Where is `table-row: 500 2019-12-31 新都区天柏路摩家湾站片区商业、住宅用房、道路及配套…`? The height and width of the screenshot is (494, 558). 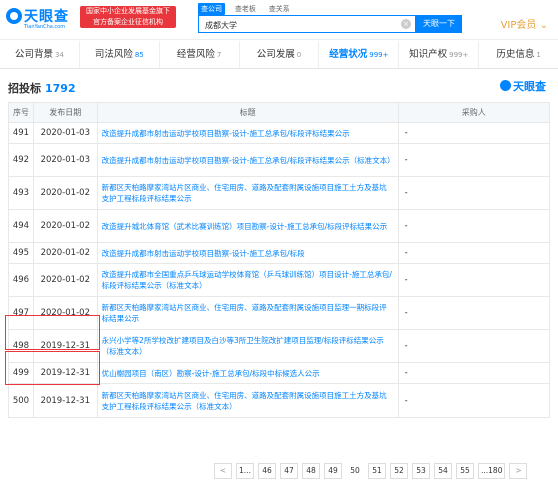 table-row: 500 2019-12-31 新都区天柏路摩家湾站片区商业、住宅用房、道路及配套… is located at coordinates (279, 400).